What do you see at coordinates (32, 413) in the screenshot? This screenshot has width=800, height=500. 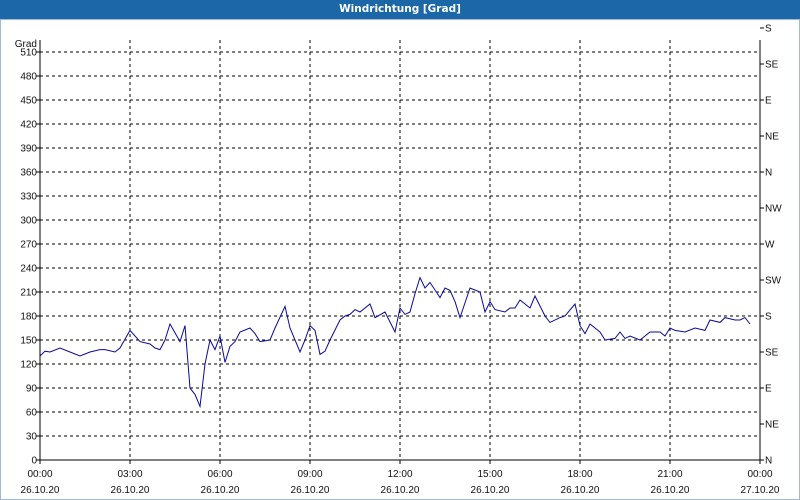 I see `y-tick-label: 60` at bounding box center [32, 413].